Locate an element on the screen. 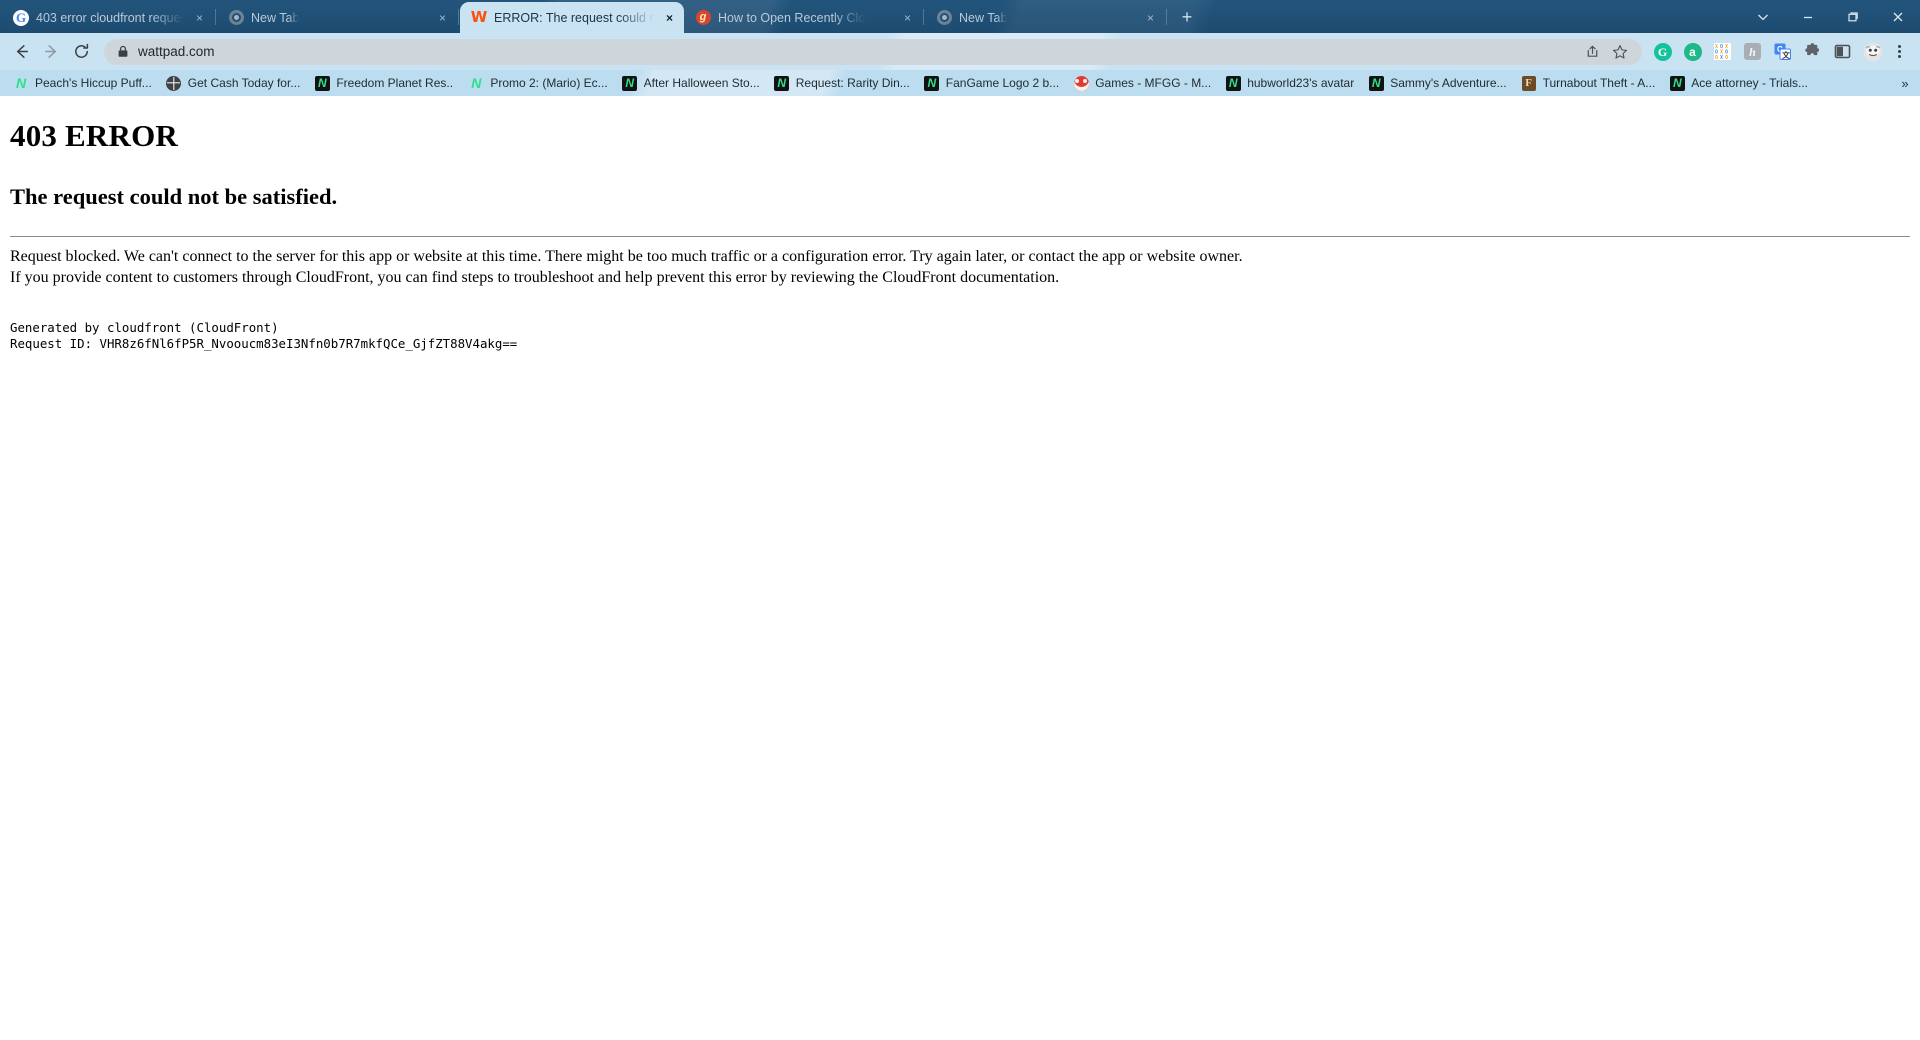  forward-button is located at coordinates (51, 52).